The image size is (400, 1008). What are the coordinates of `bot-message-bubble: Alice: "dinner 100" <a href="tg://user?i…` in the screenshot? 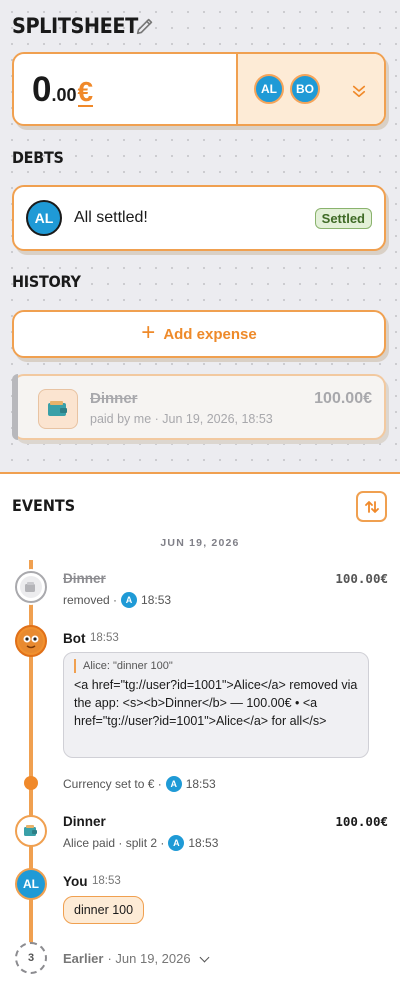 It's located at (216, 705).